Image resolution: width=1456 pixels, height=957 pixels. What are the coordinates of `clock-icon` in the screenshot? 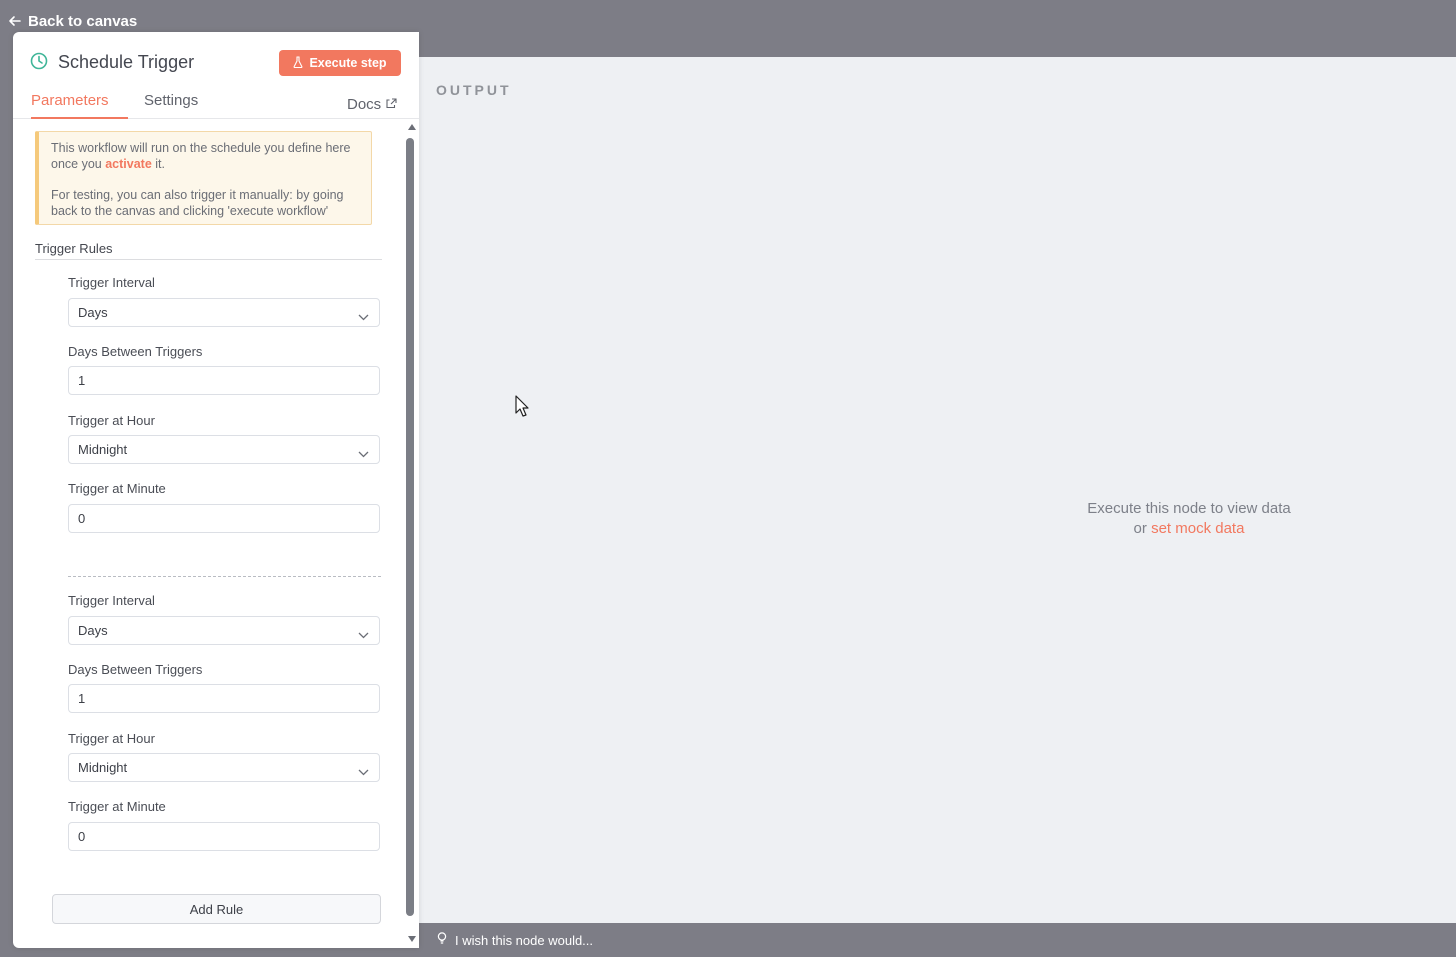 It's located at (39, 63).